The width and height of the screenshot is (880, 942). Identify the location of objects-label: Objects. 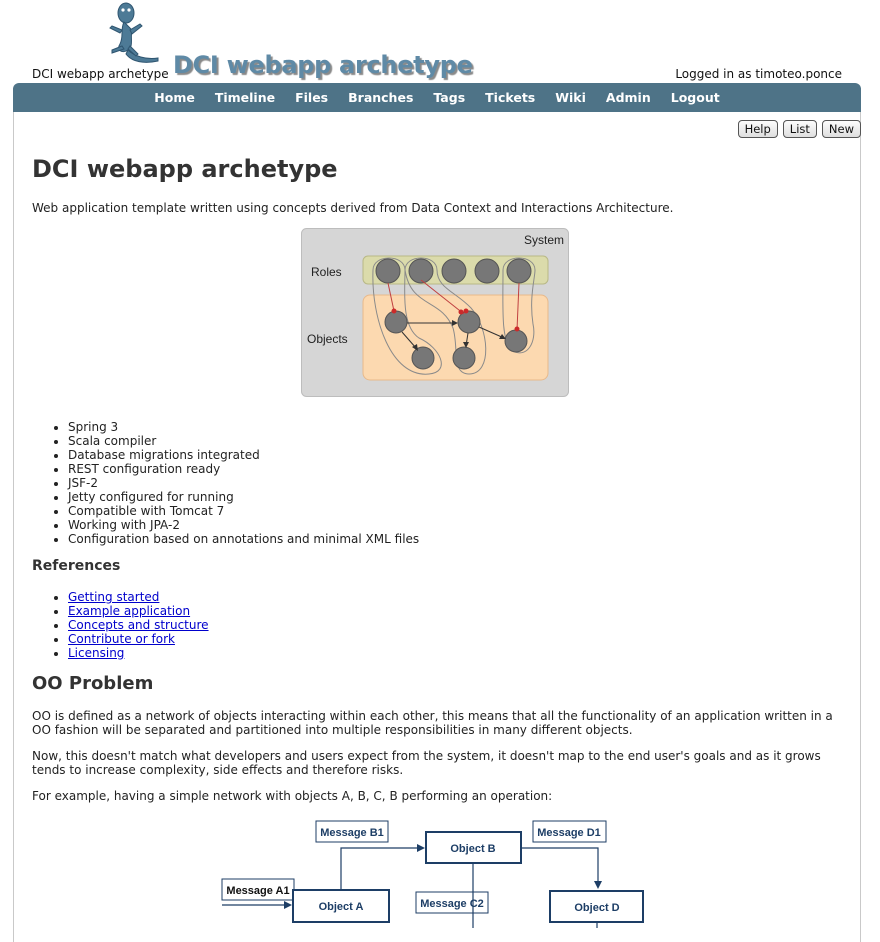
(327, 339).